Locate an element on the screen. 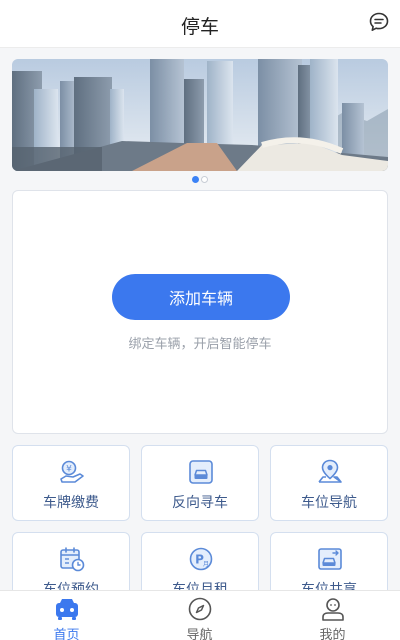 Image resolution: width=400 pixels, height=640 pixels. tab-home: 首页 is located at coordinates (66, 615).